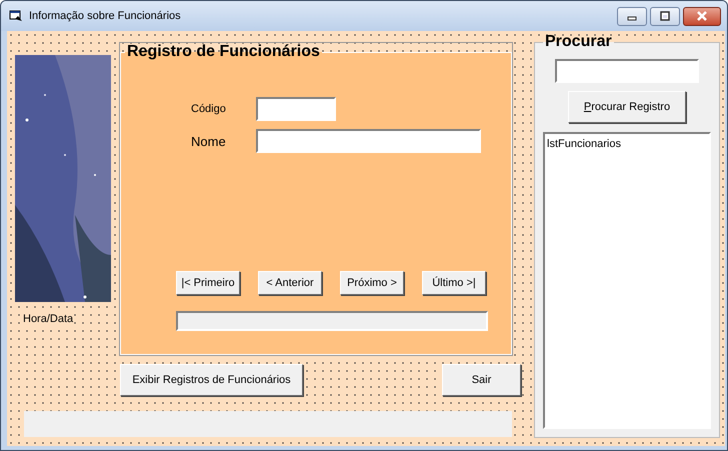  Describe the element at coordinates (632, 16) in the screenshot. I see `minimize-button` at that location.